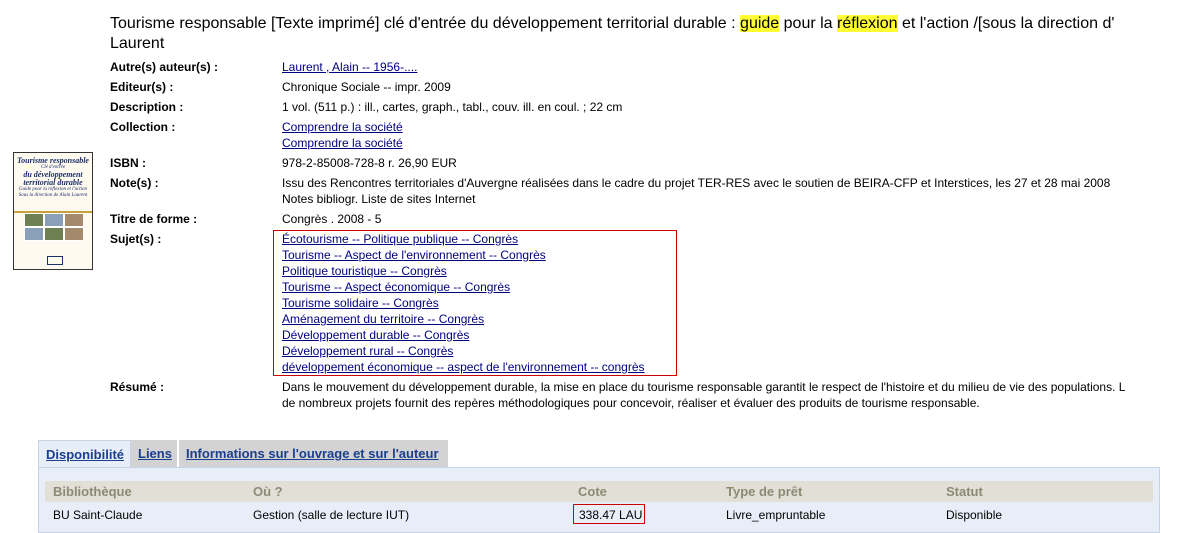  I want to click on library-cell: BU Saint-Claude, so click(98, 515).